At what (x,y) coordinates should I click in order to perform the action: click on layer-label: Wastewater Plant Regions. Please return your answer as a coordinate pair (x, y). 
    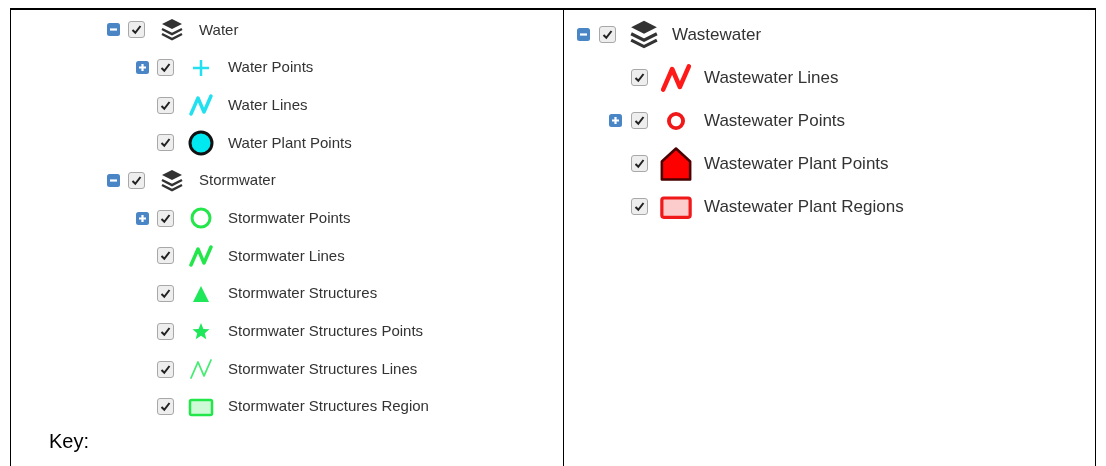
    Looking at the image, I should click on (804, 206).